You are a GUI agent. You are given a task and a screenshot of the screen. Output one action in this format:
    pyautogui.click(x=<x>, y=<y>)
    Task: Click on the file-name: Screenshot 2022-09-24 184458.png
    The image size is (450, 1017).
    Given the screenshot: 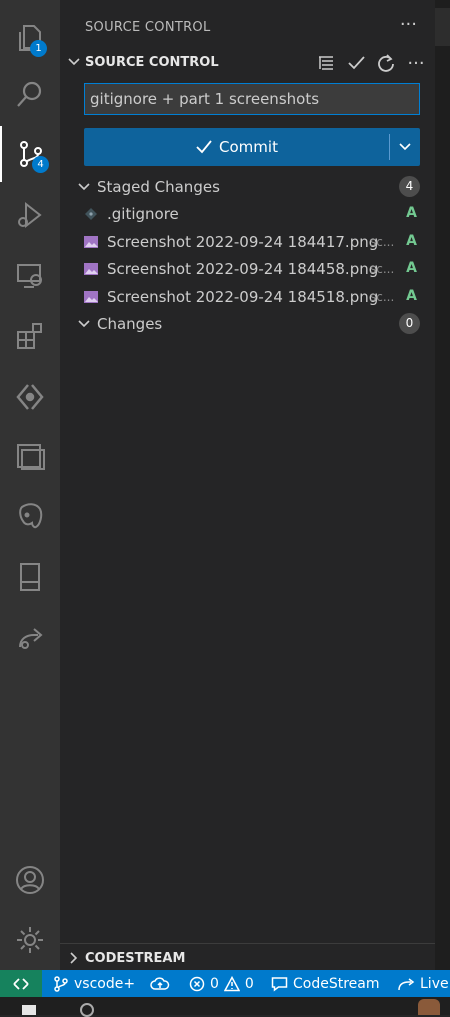 What is the action you would take?
    pyautogui.click(x=243, y=269)
    